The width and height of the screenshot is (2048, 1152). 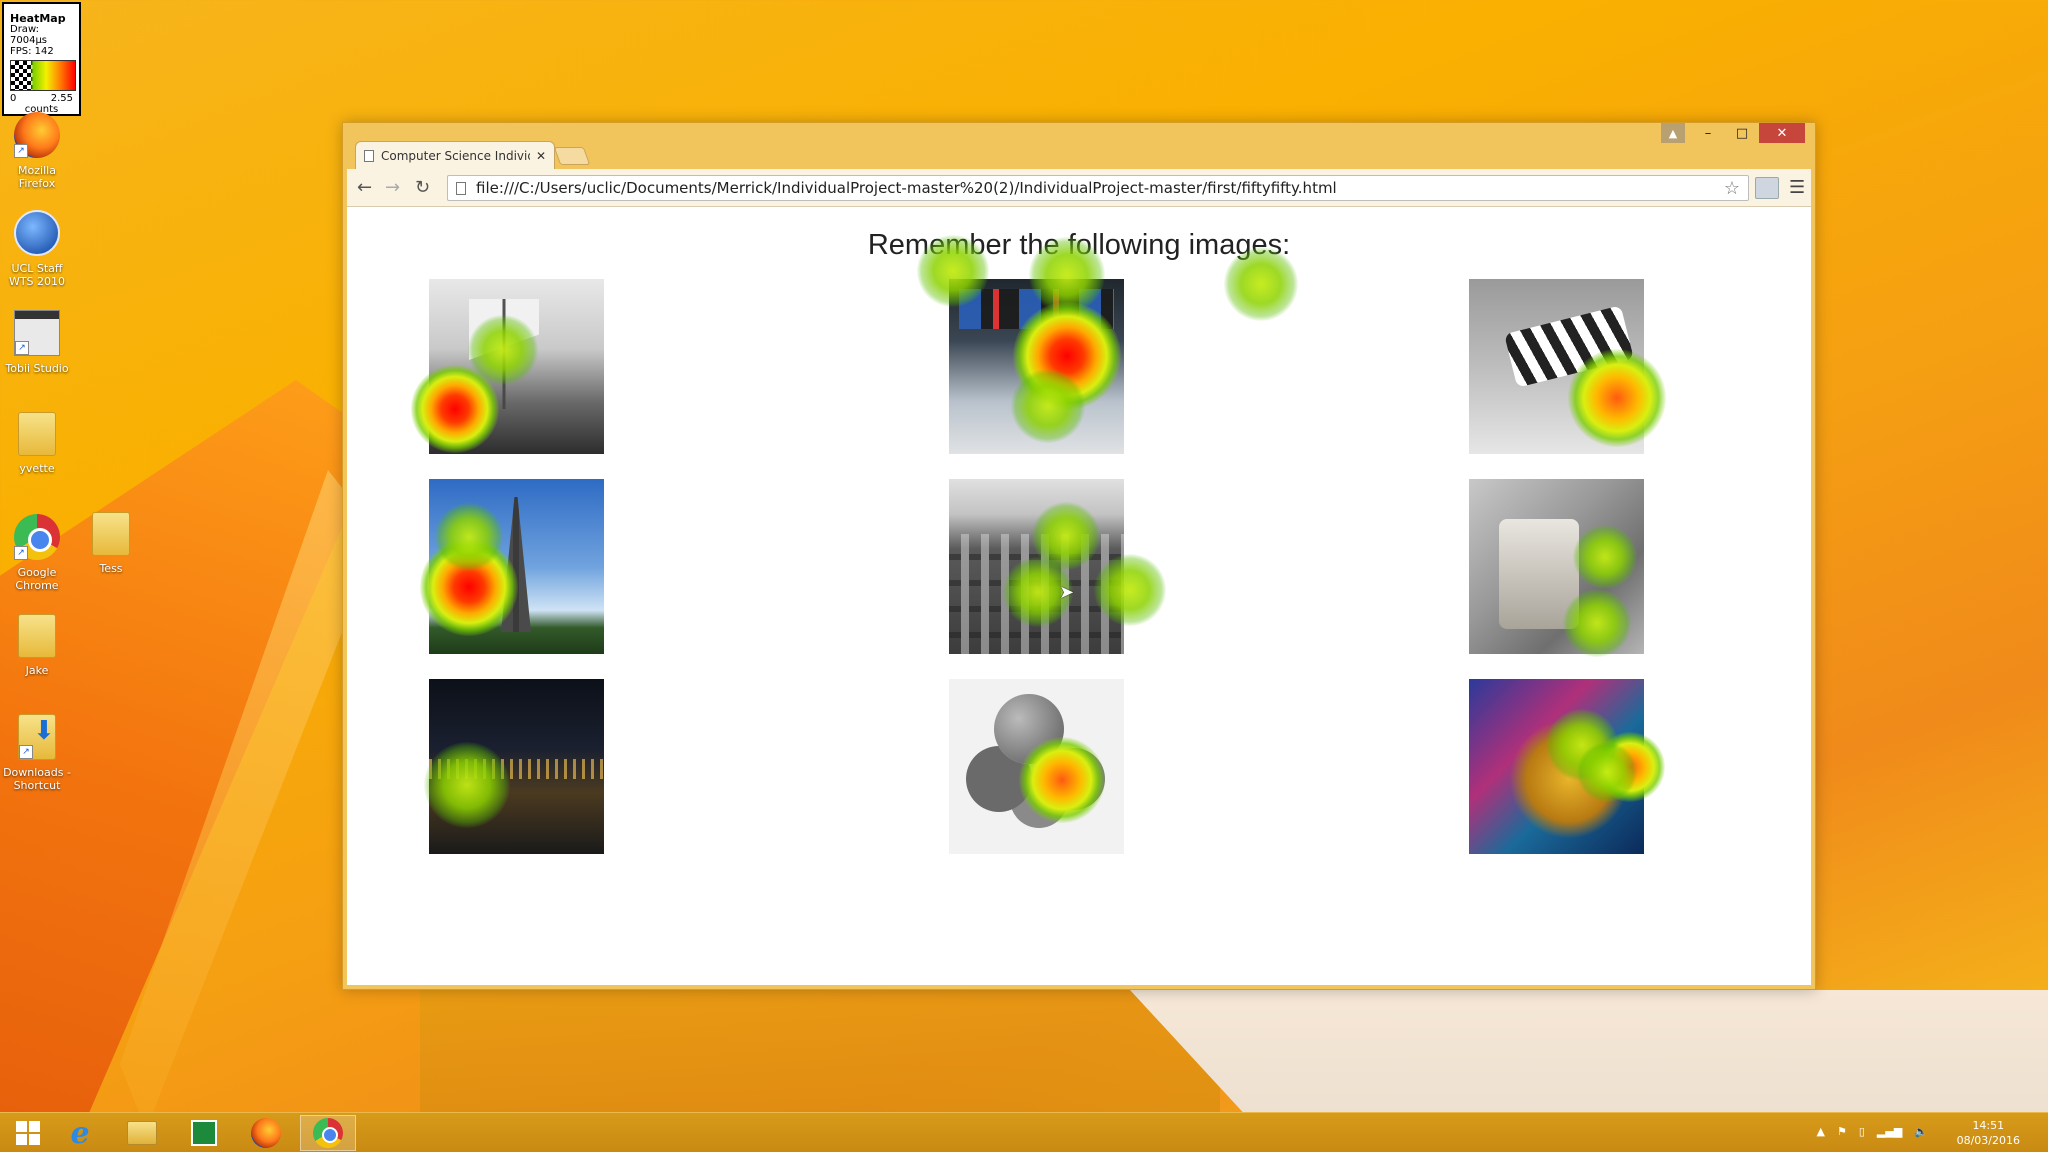 I want to click on taskbar: e ▲ ⚑ ▯ ▂▄▆ 🔈 14:51 08/03/2016, so click(x=1024, y=1132).